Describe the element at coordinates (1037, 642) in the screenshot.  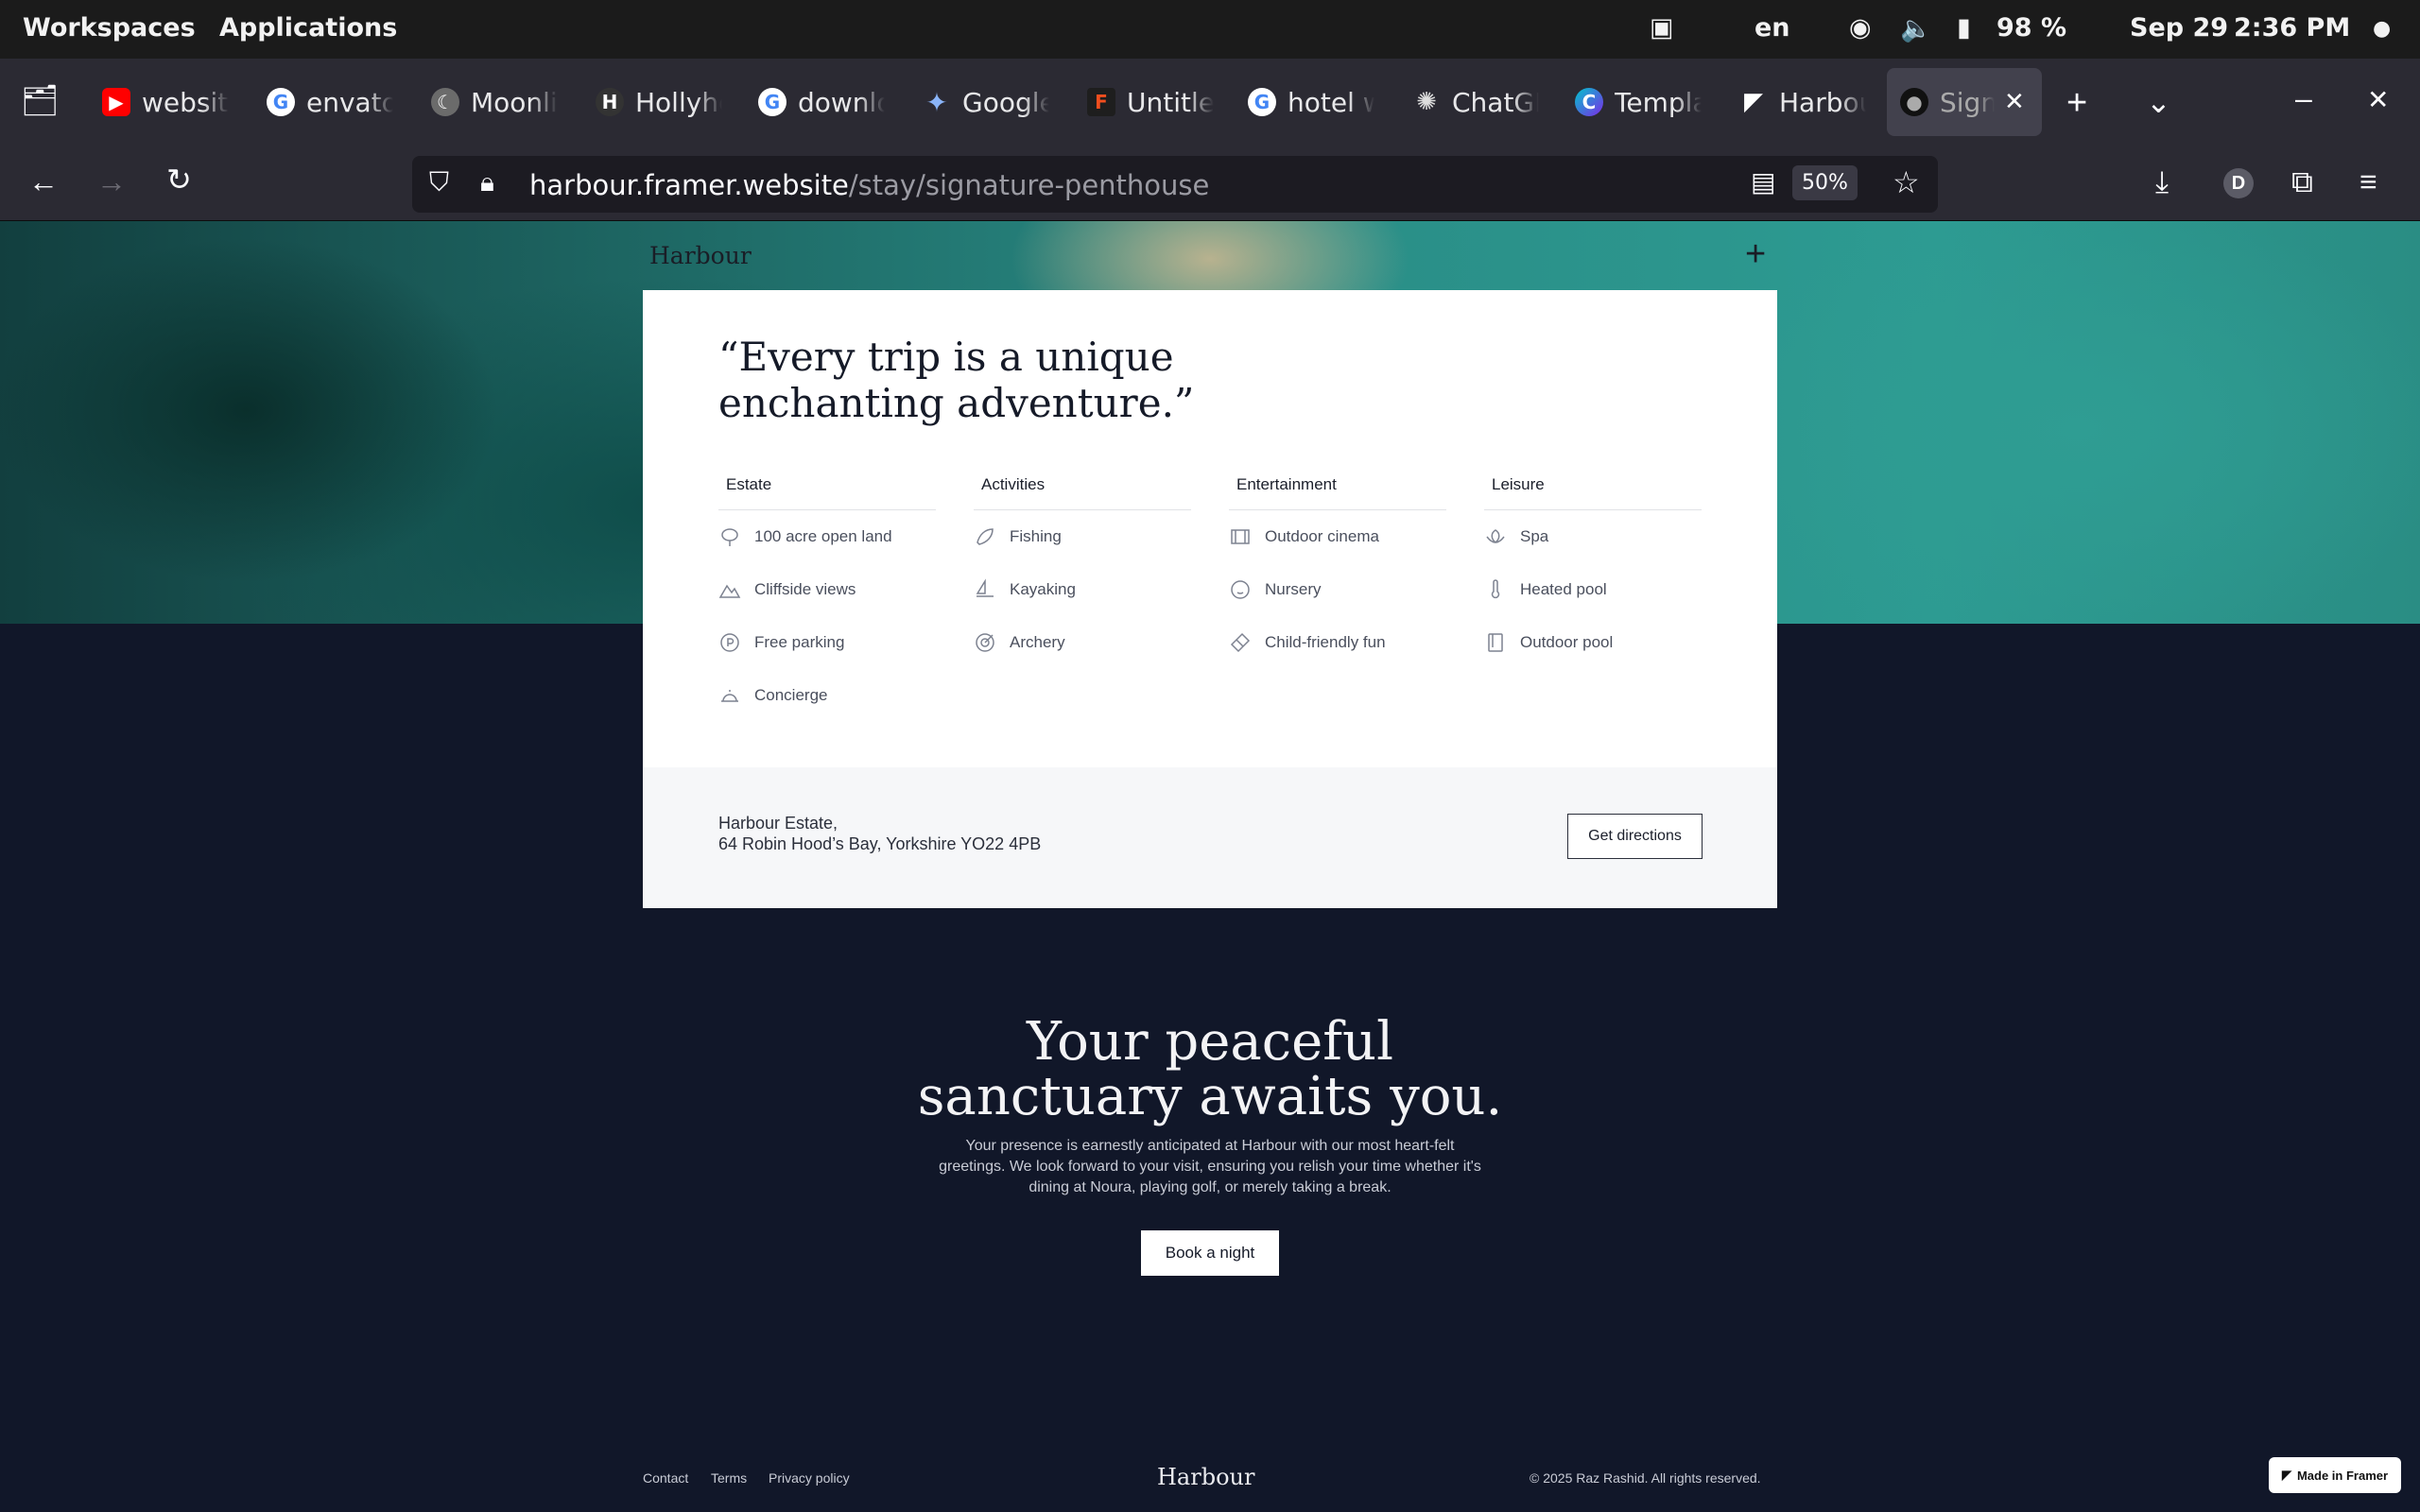
I see `amenity-label: Archery` at that location.